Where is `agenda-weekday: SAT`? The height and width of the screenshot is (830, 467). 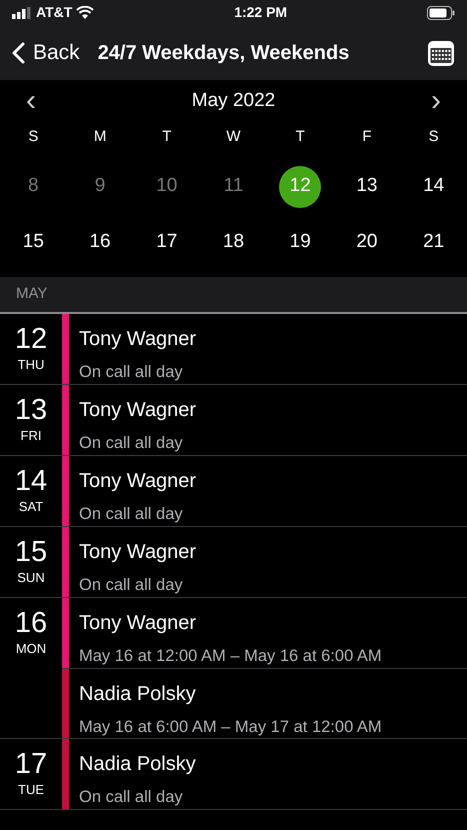 agenda-weekday: SAT is located at coordinates (31, 507).